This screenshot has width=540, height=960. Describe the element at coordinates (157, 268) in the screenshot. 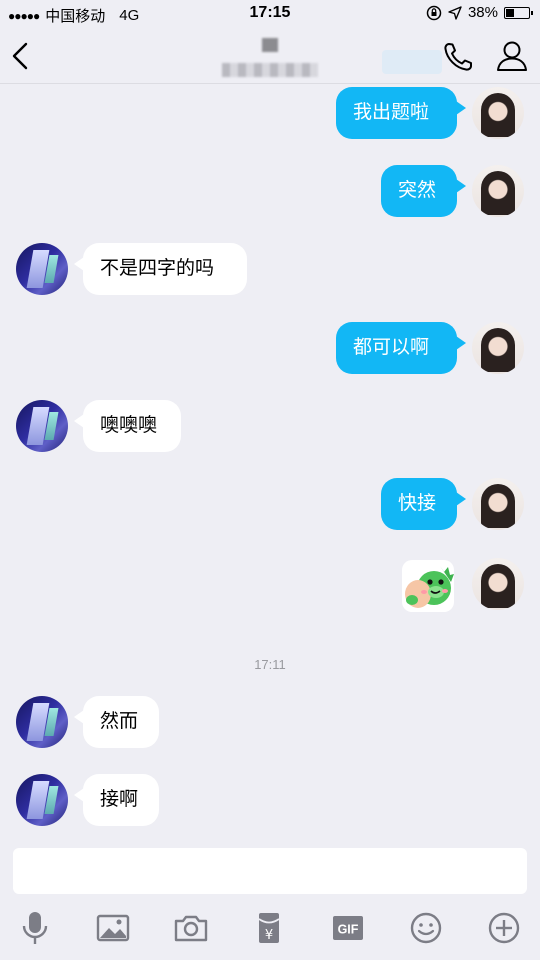

I see `message-text: 不是四字的吗` at that location.